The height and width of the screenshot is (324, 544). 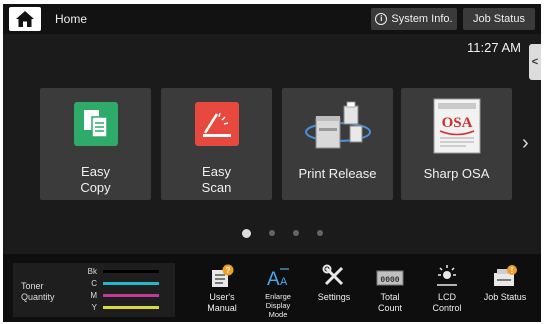 I want to click on toner-title: Toner Quantity, so click(x=38, y=292).